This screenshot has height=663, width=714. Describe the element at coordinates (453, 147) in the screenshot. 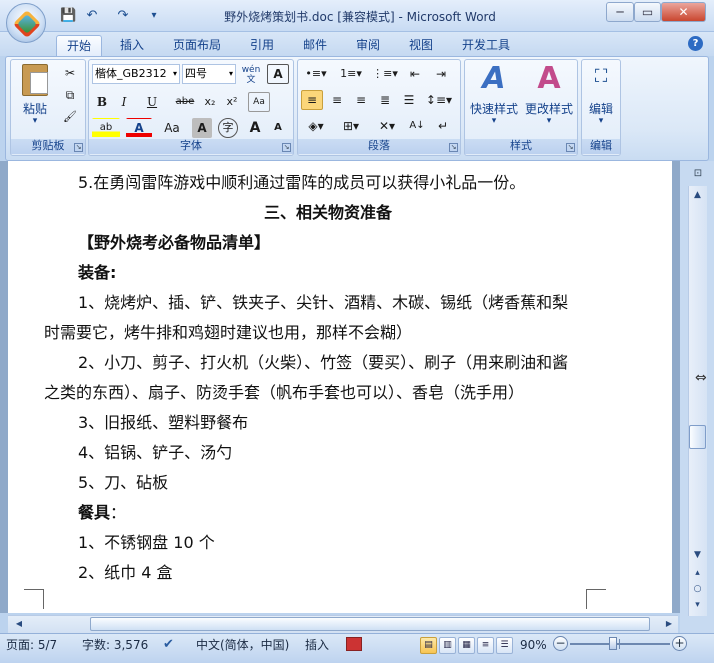

I see `paragraph-launcher-icon: ↘` at that location.